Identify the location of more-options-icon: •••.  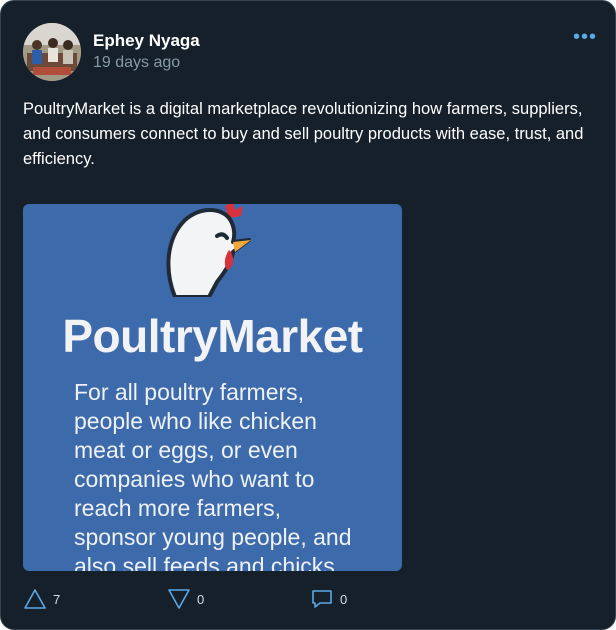
(585, 37).